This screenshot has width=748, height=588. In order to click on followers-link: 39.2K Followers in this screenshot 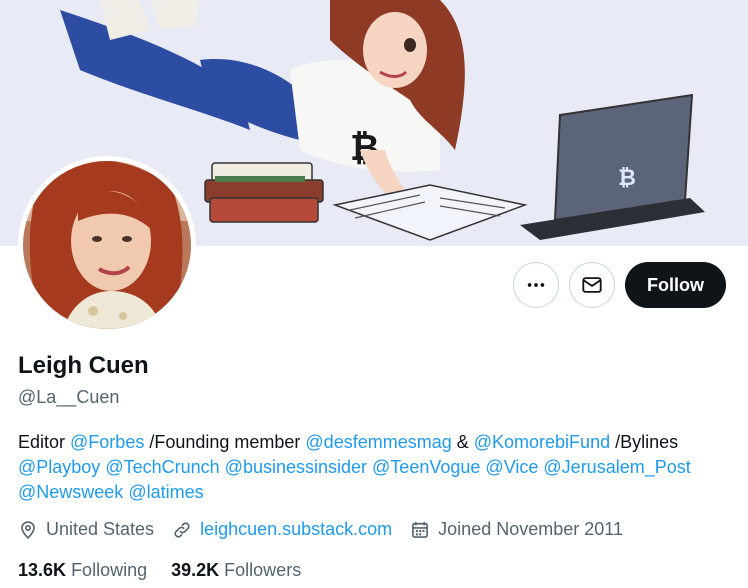, I will do `click(236, 570)`.